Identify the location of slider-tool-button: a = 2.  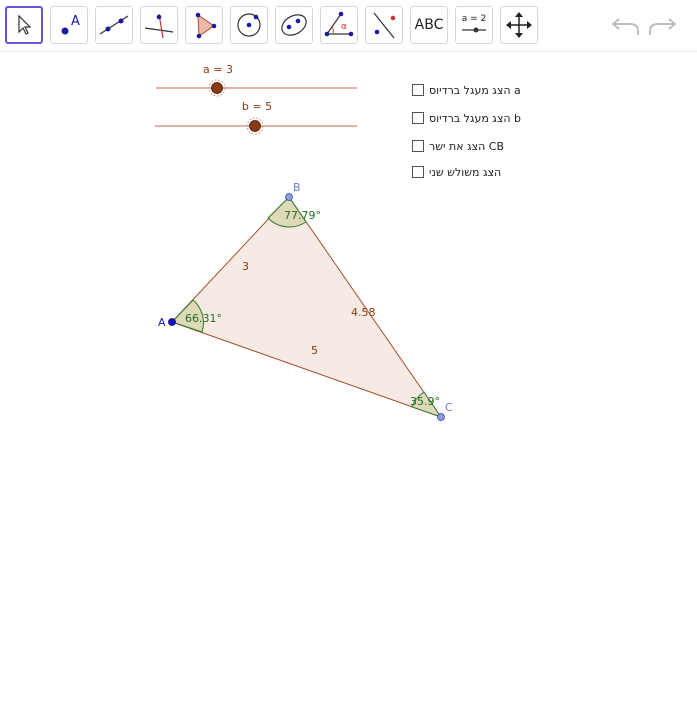
(474, 25).